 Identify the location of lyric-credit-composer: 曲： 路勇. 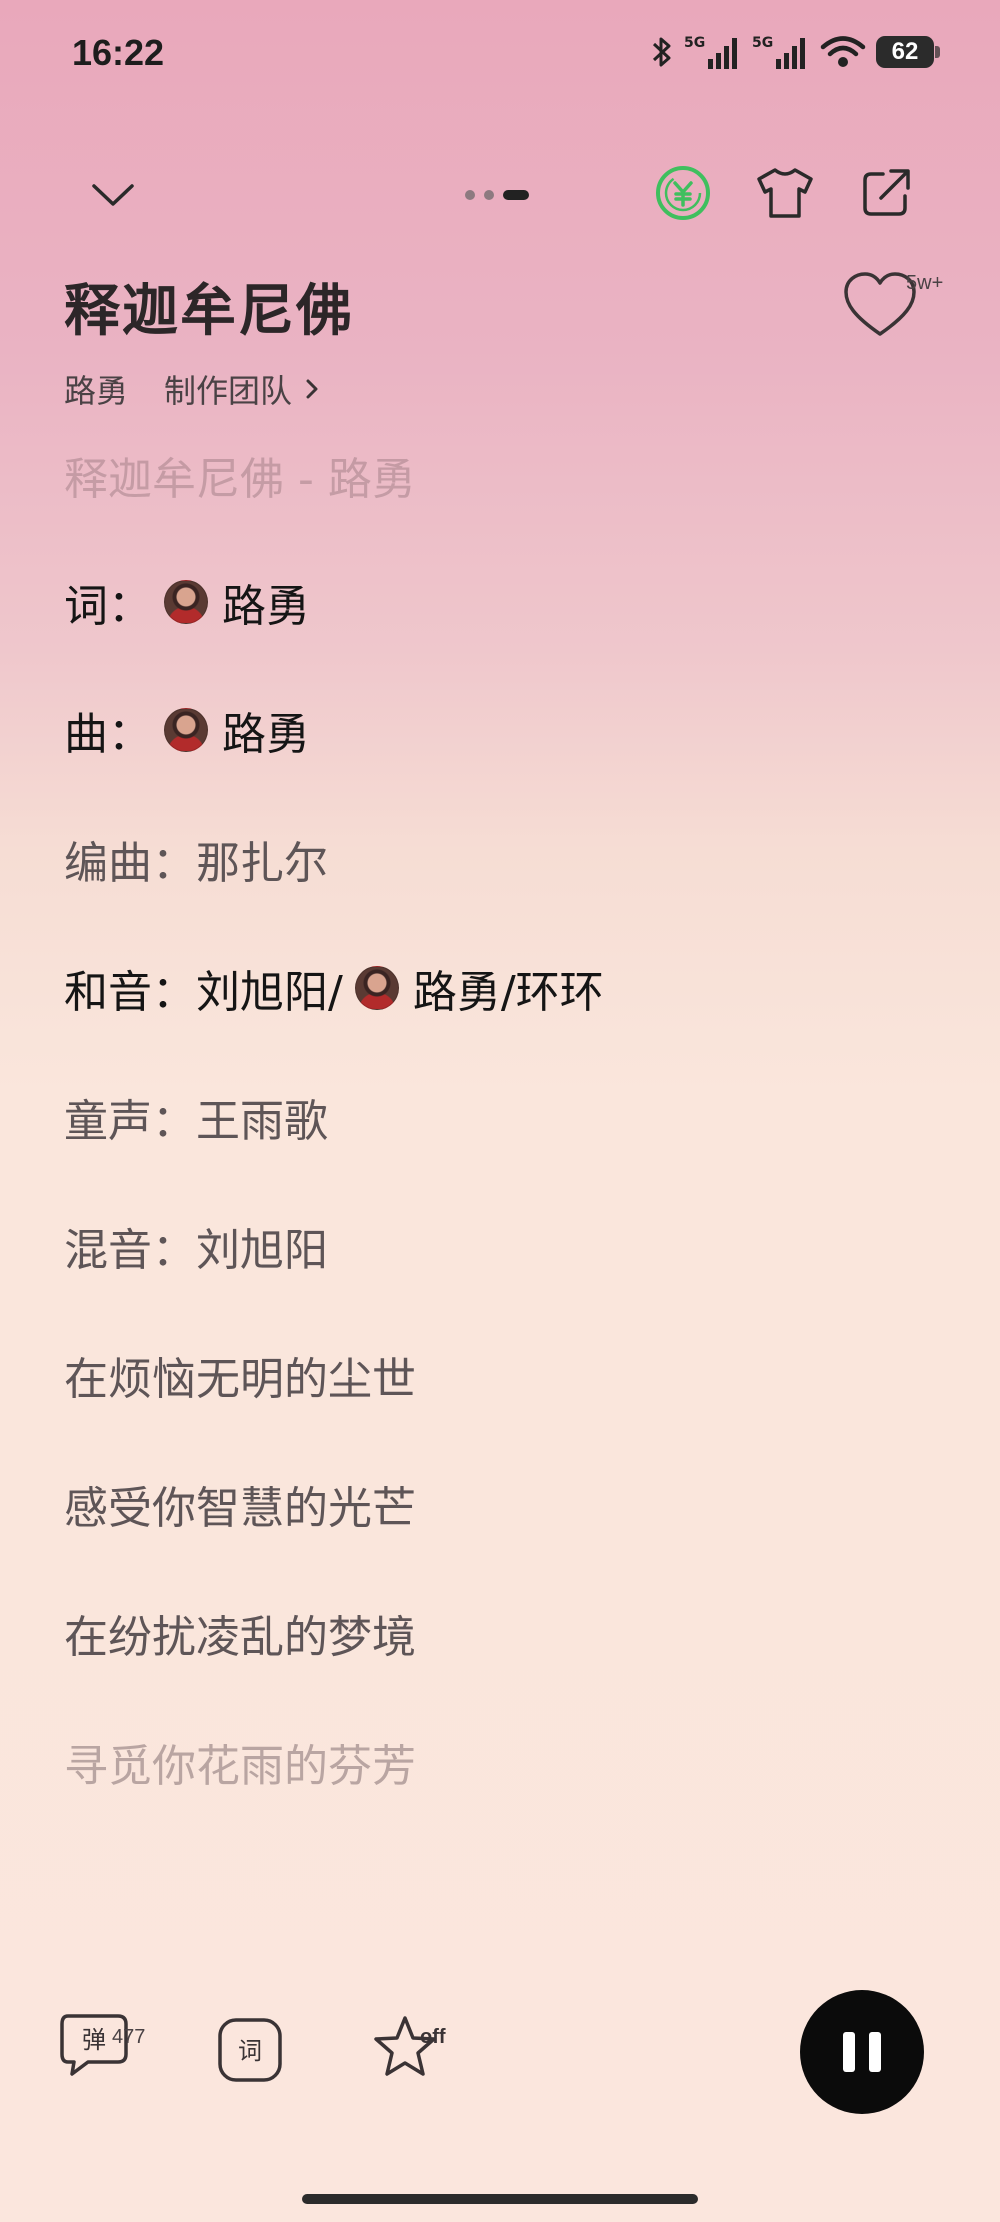
(187, 730).